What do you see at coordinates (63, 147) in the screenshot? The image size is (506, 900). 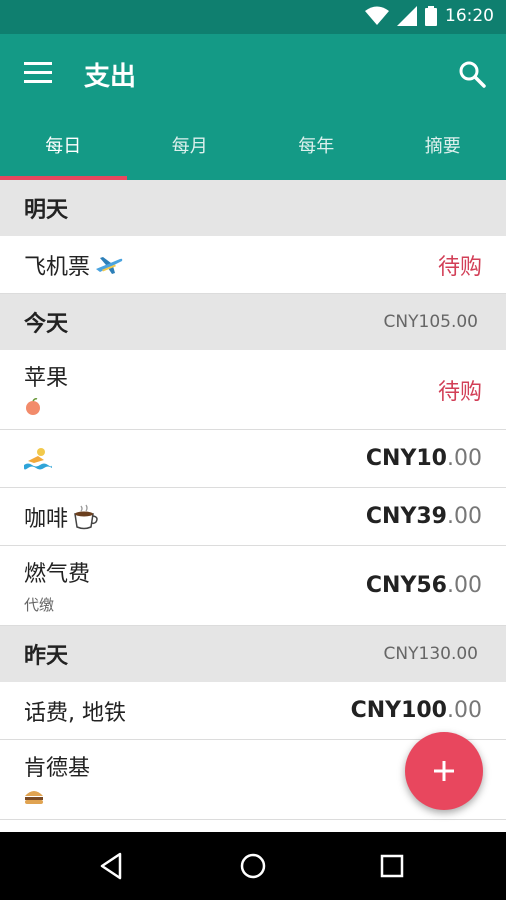 I see `tab-daily: 每日` at bounding box center [63, 147].